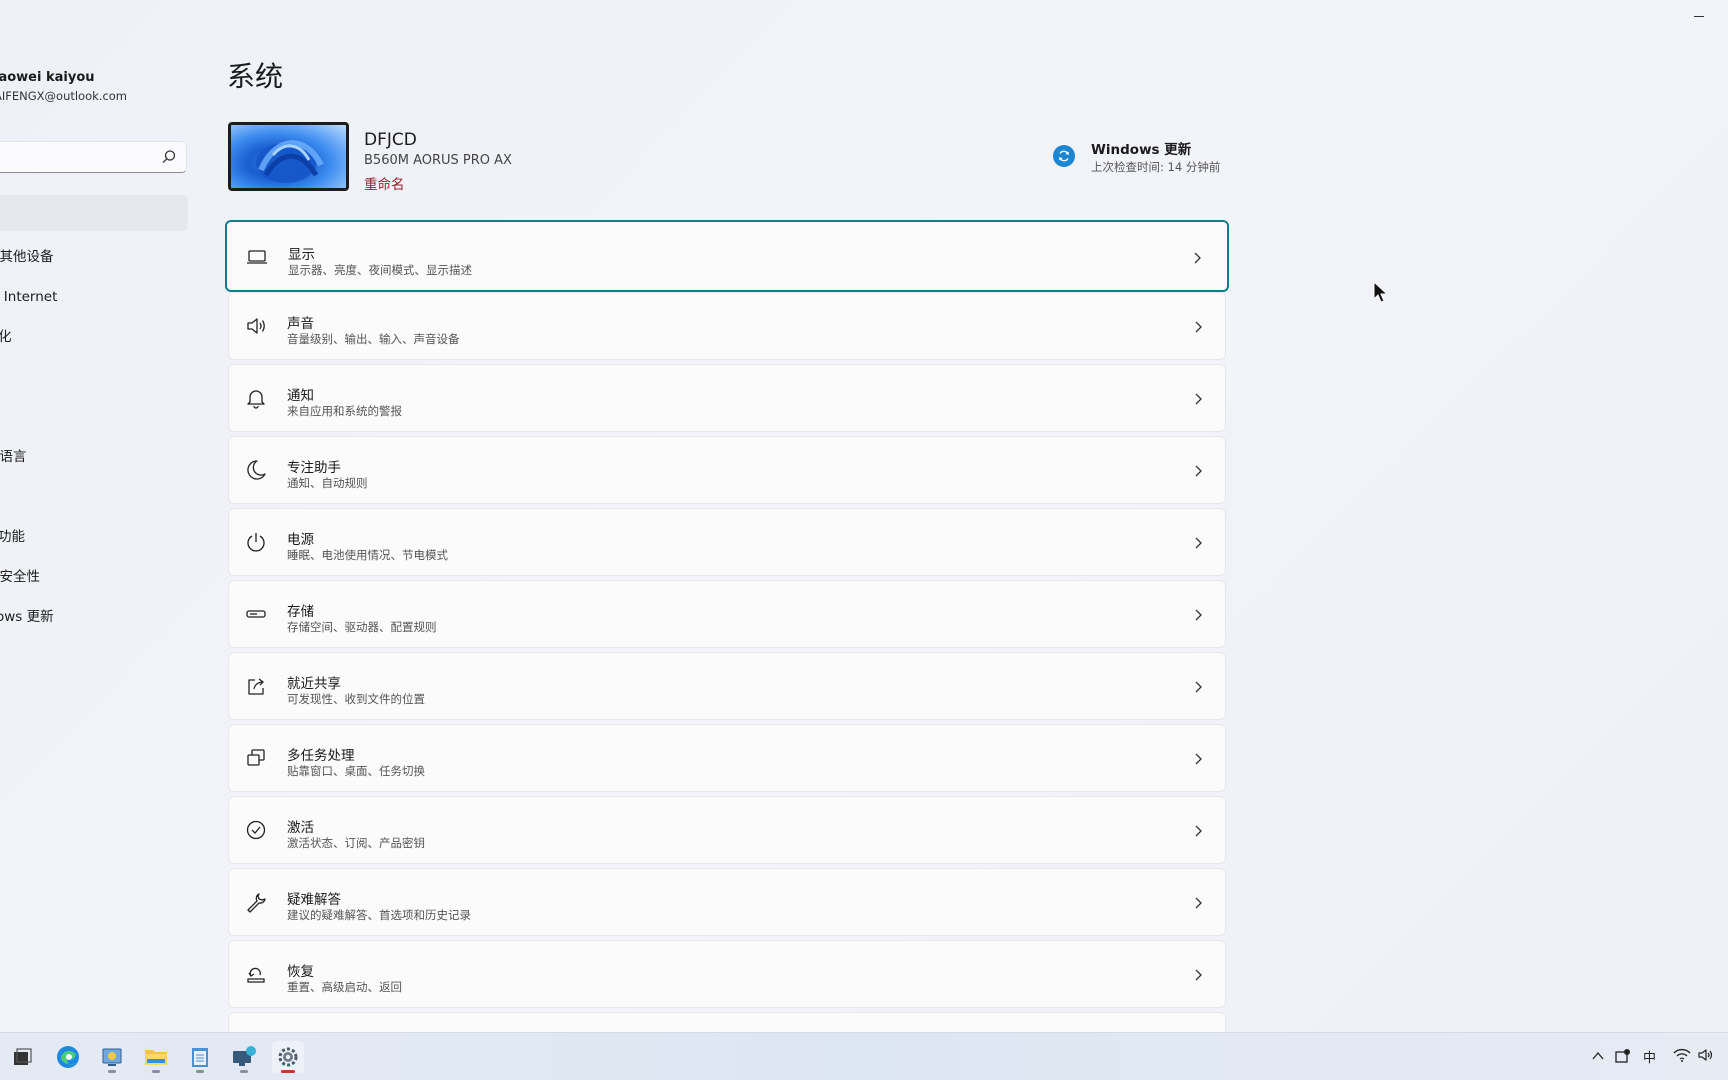 This screenshot has width=1728, height=1080. I want to click on card-subtitle: 来自应用和系统的警报, so click(344, 411).